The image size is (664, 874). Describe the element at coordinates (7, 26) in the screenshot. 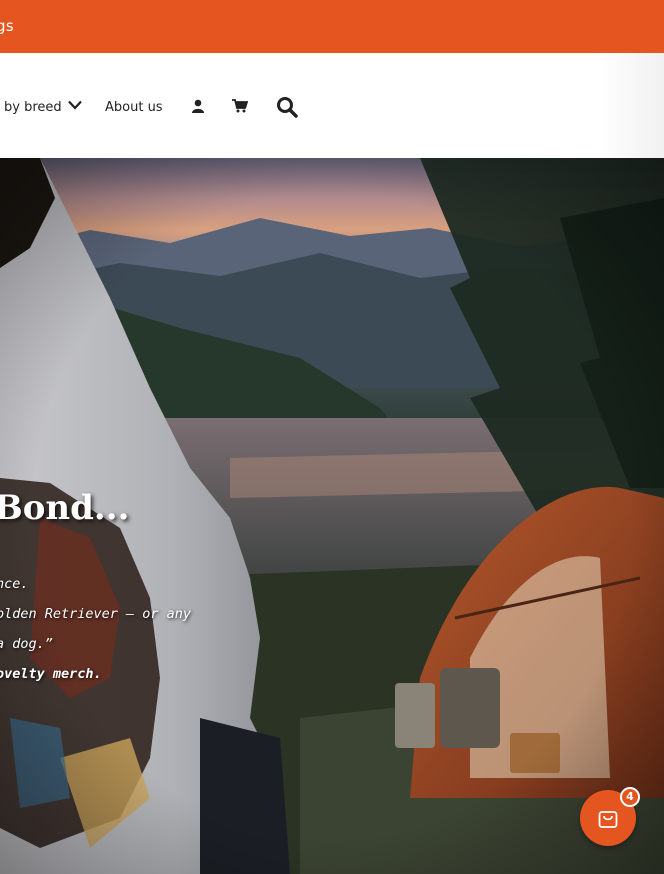

I see `announcement-text: gs` at that location.